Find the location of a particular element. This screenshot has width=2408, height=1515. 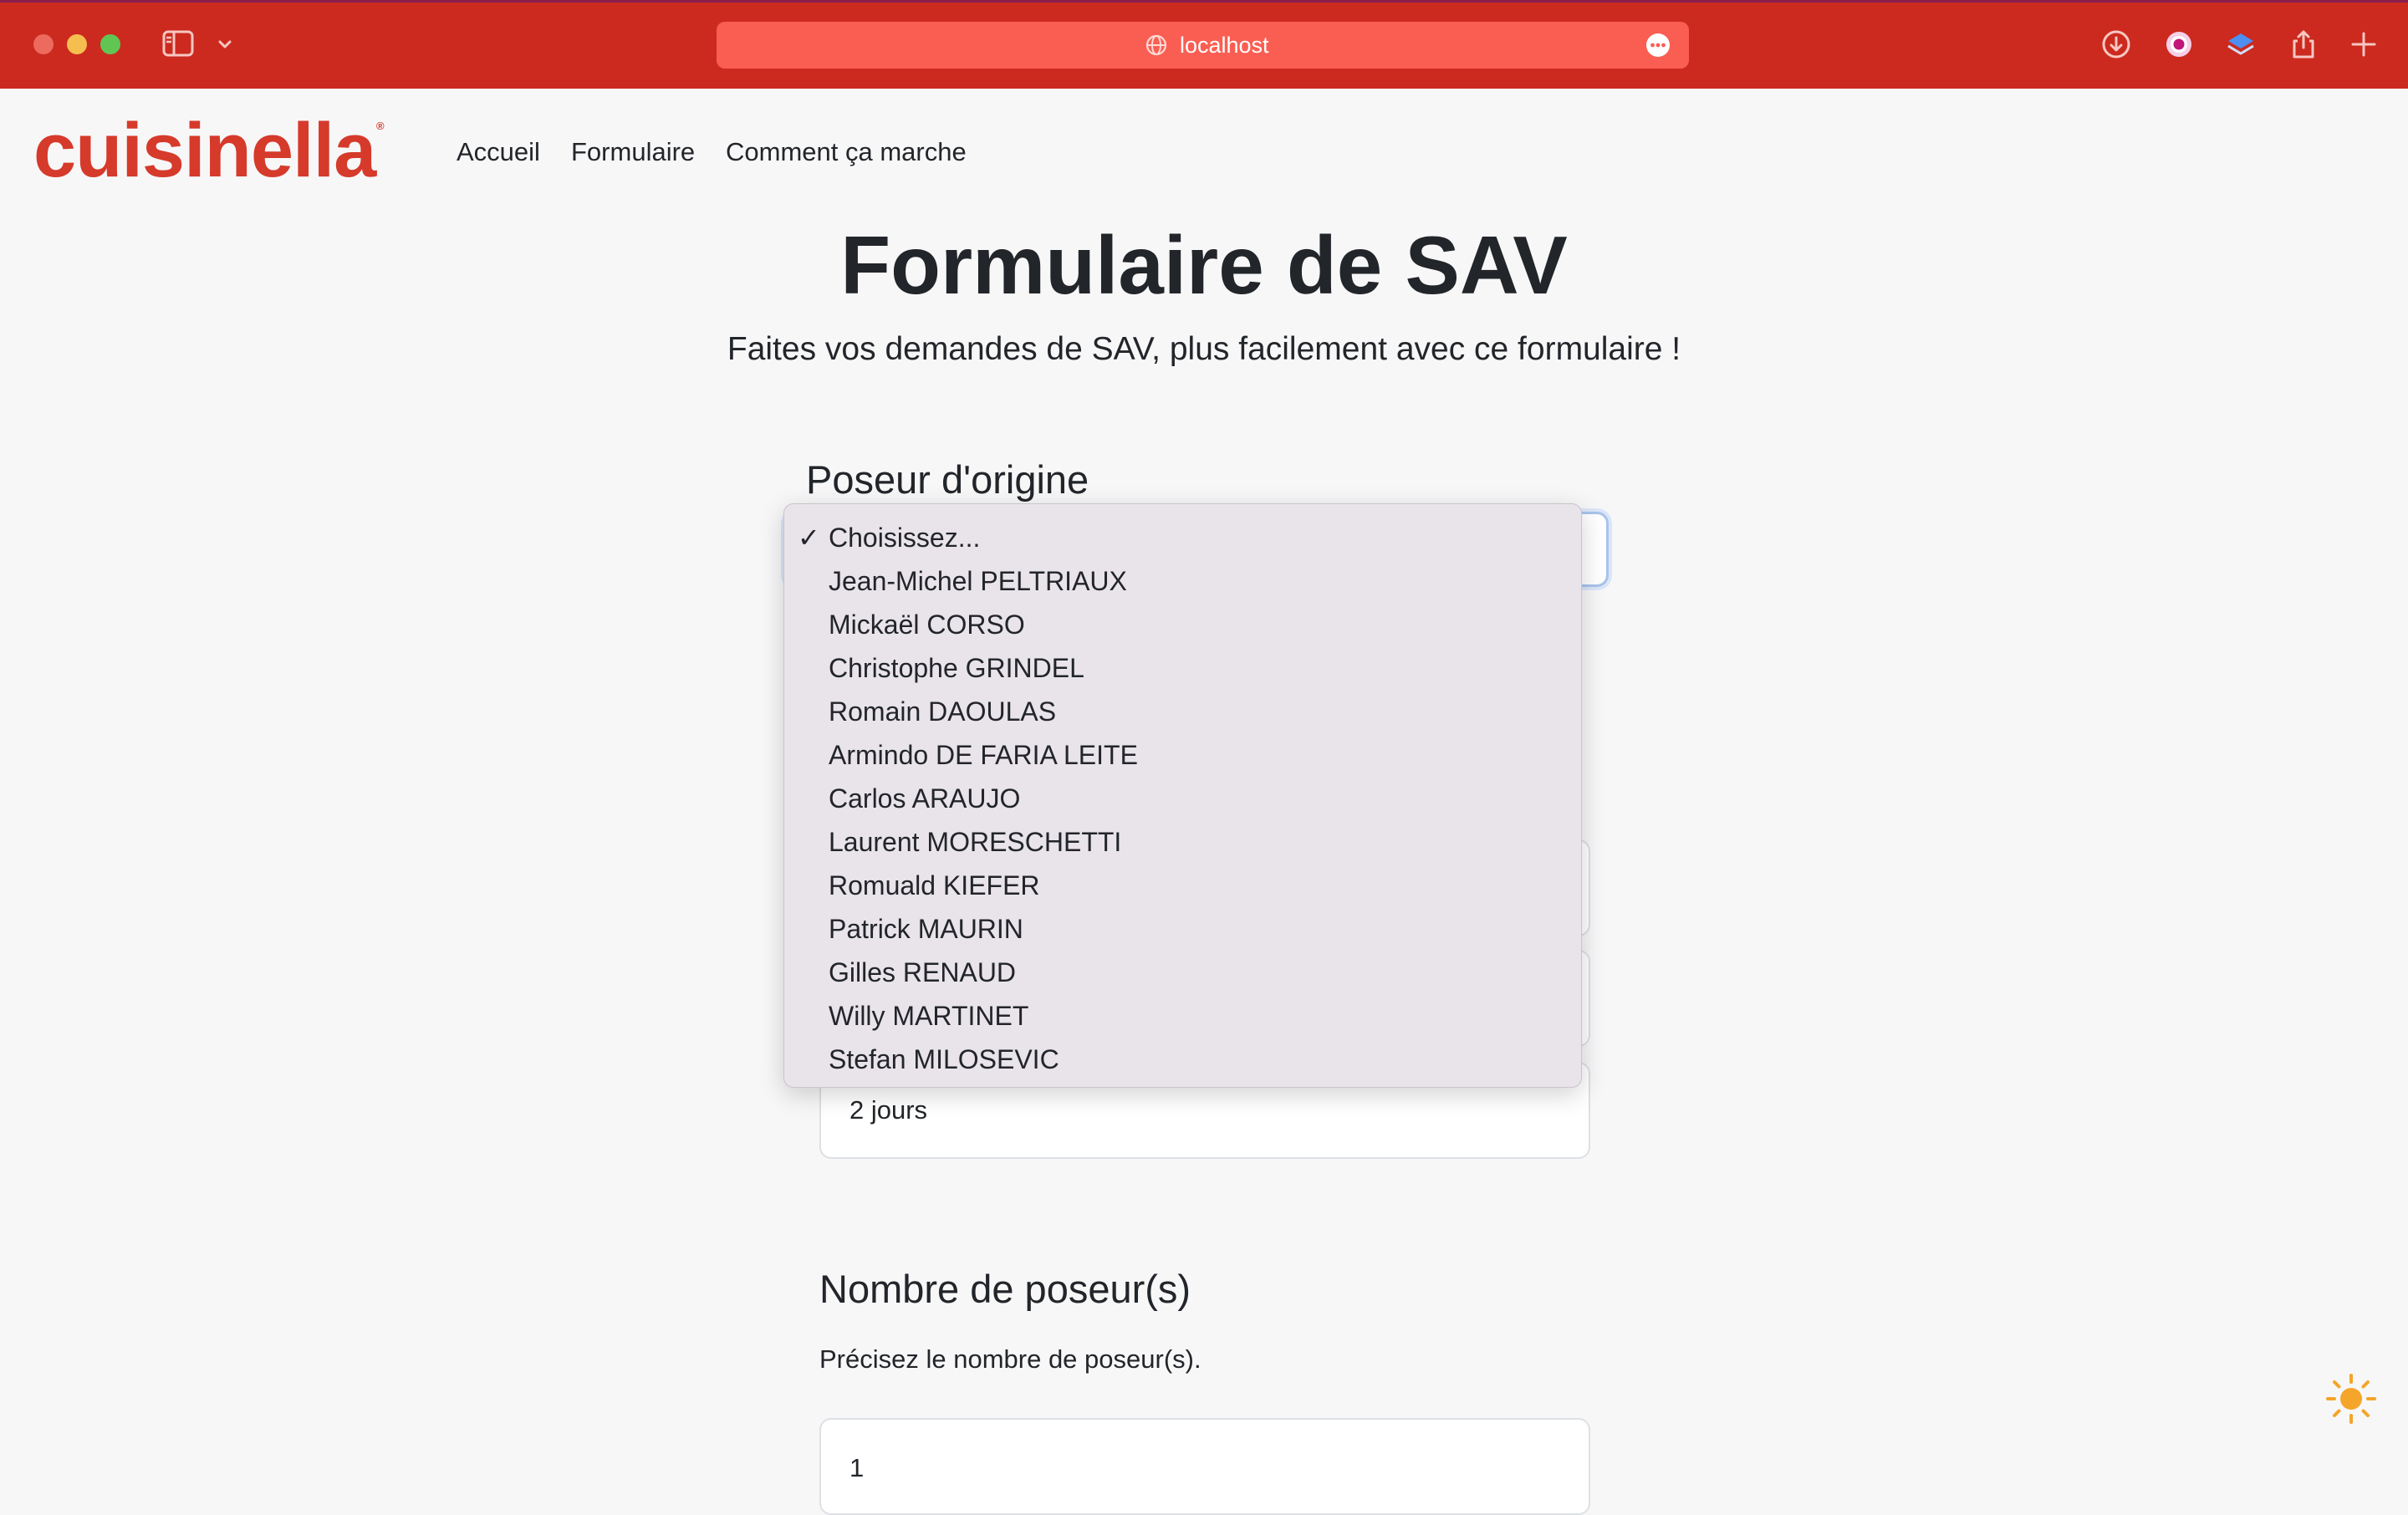

dropdown-option: Jean-Michel PELTRIAUX is located at coordinates (1183, 581).